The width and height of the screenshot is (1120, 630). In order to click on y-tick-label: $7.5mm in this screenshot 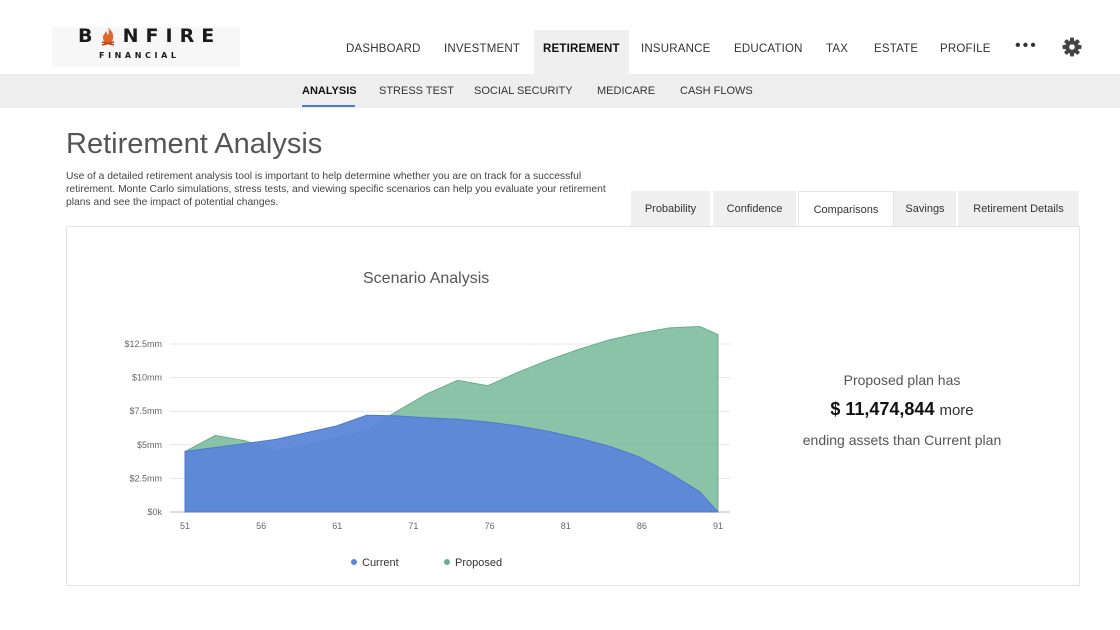, I will do `click(145, 411)`.